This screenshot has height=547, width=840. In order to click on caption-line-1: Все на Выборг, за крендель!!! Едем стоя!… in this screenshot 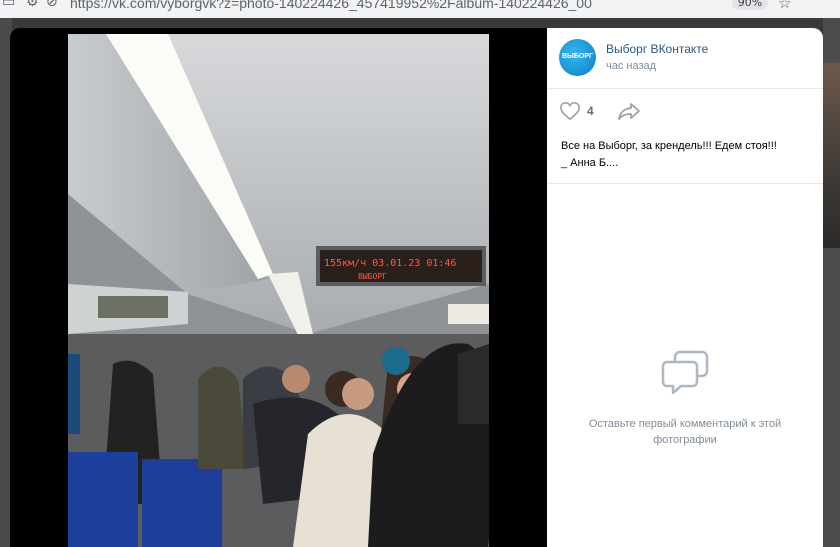, I will do `click(669, 146)`.